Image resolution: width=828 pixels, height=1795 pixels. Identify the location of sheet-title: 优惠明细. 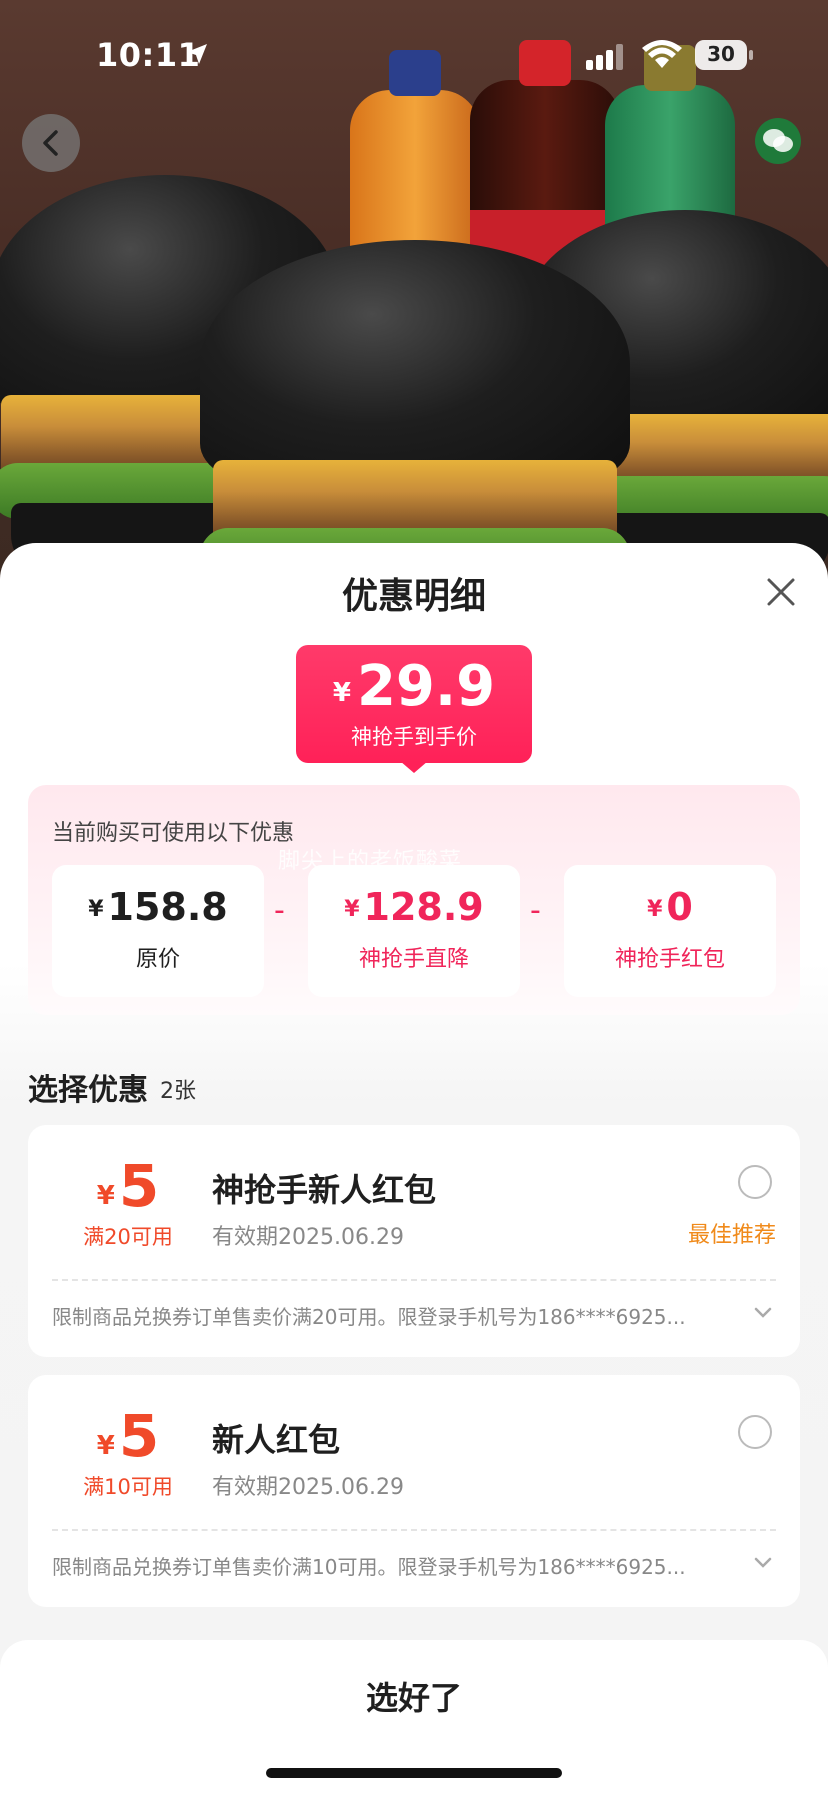
(413, 596).